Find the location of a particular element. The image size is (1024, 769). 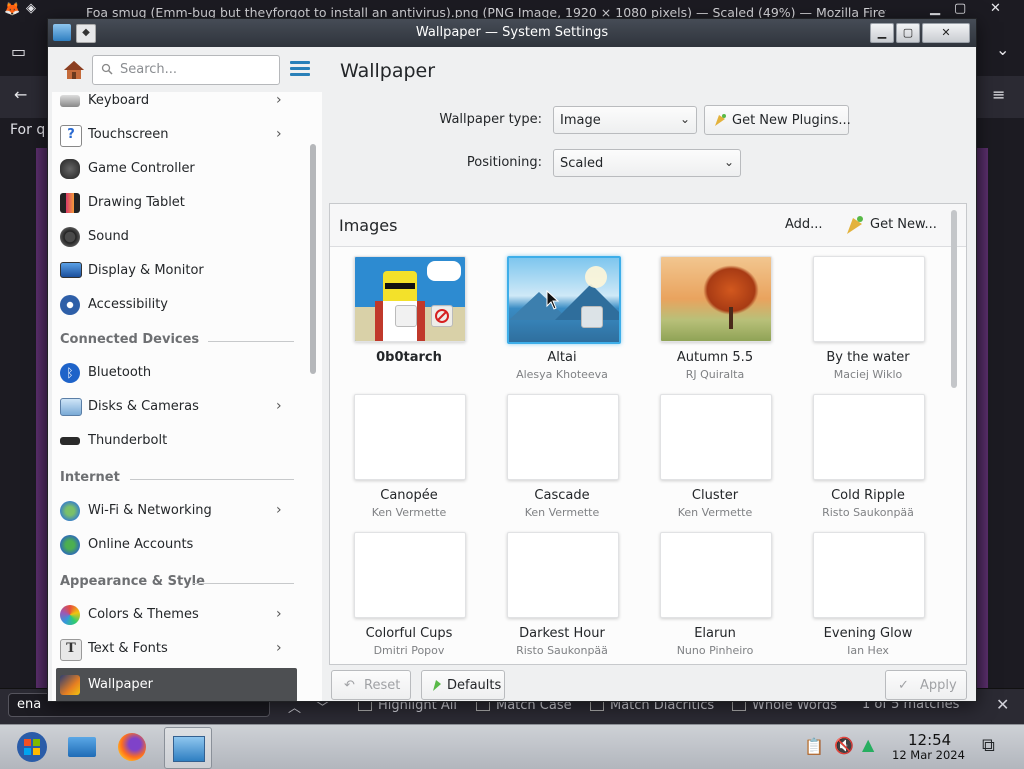

page-title: Wallpaper is located at coordinates (388, 71).